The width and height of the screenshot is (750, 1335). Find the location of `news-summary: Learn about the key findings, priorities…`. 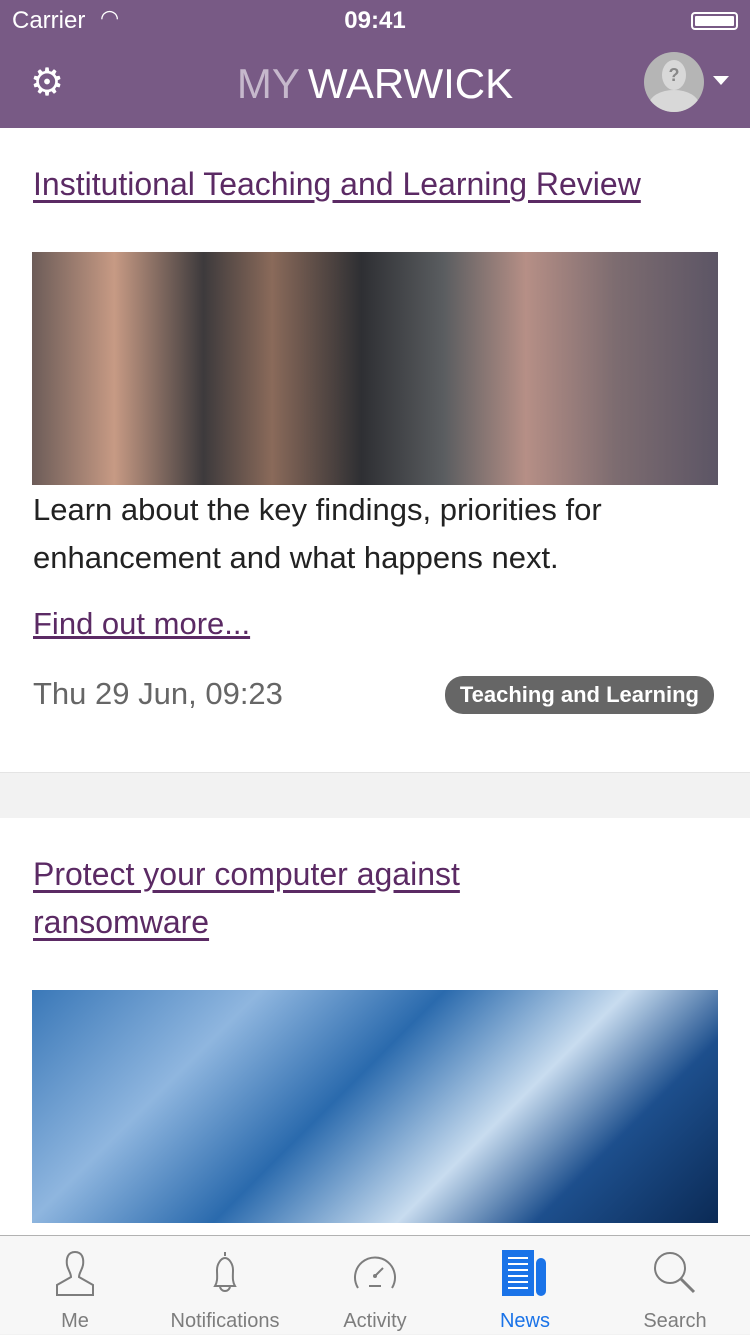

news-summary: Learn about the key findings, priorities… is located at coordinates (317, 533).